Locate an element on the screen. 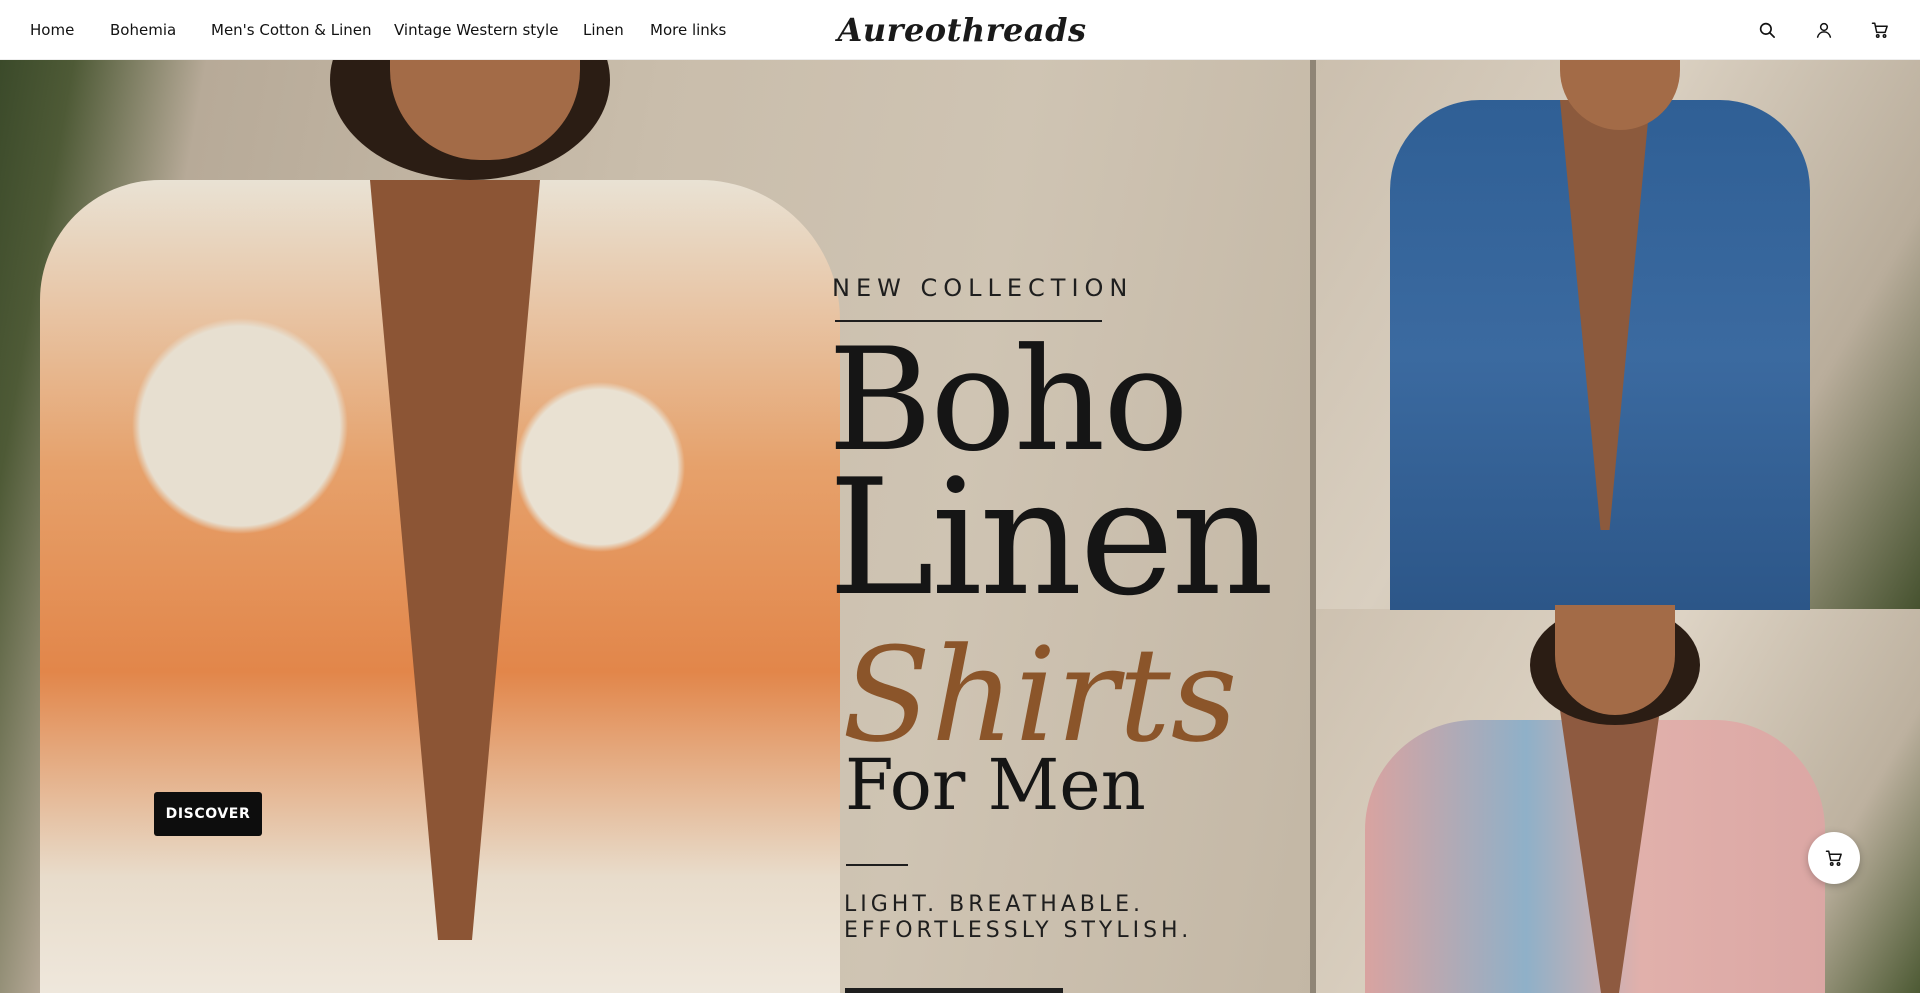 The width and height of the screenshot is (1920, 993). hero-title-linen: Linen is located at coordinates (1051, 537).